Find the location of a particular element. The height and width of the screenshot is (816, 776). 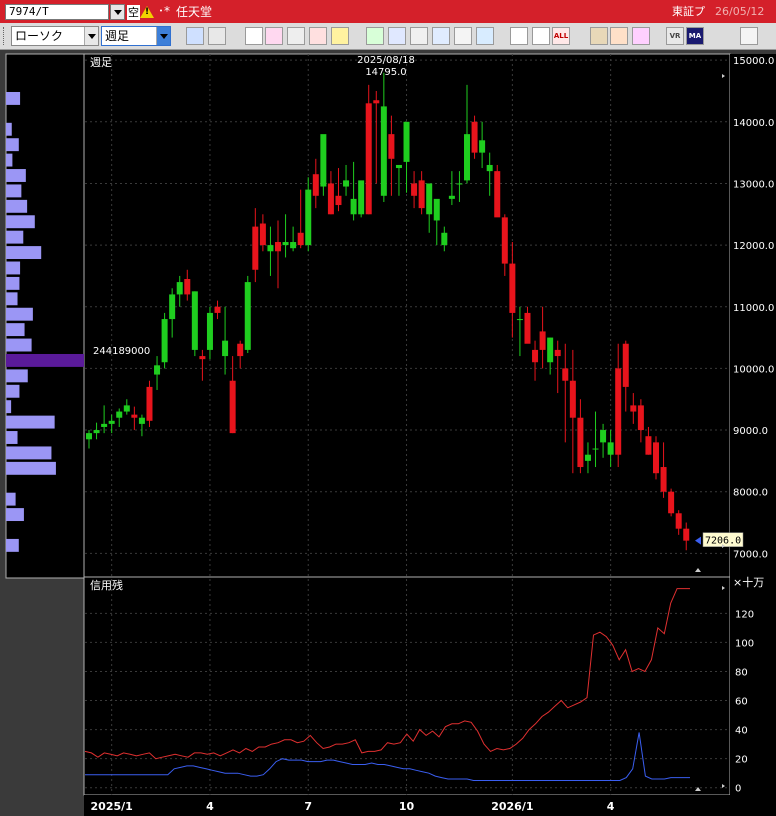

sub-tick-label: 40 is located at coordinates (741, 731).